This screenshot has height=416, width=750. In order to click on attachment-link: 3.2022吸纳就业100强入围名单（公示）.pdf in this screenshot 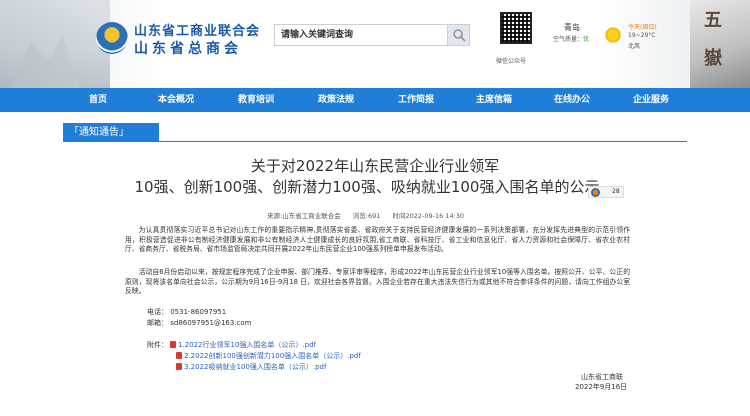, I will do `click(251, 367)`.